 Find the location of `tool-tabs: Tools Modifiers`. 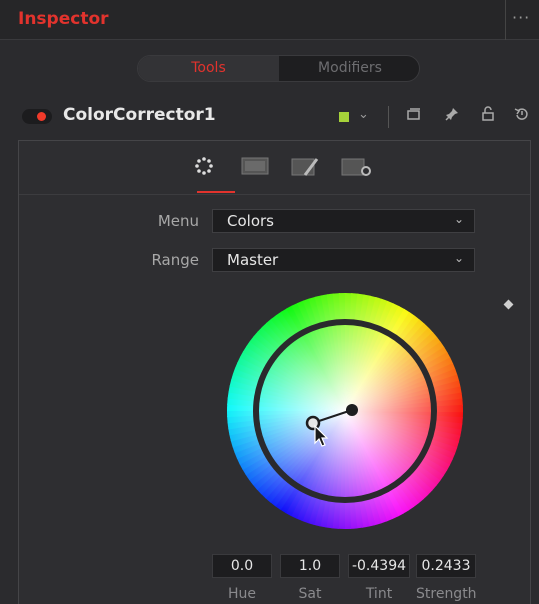

tool-tabs: Tools Modifiers is located at coordinates (278, 68).